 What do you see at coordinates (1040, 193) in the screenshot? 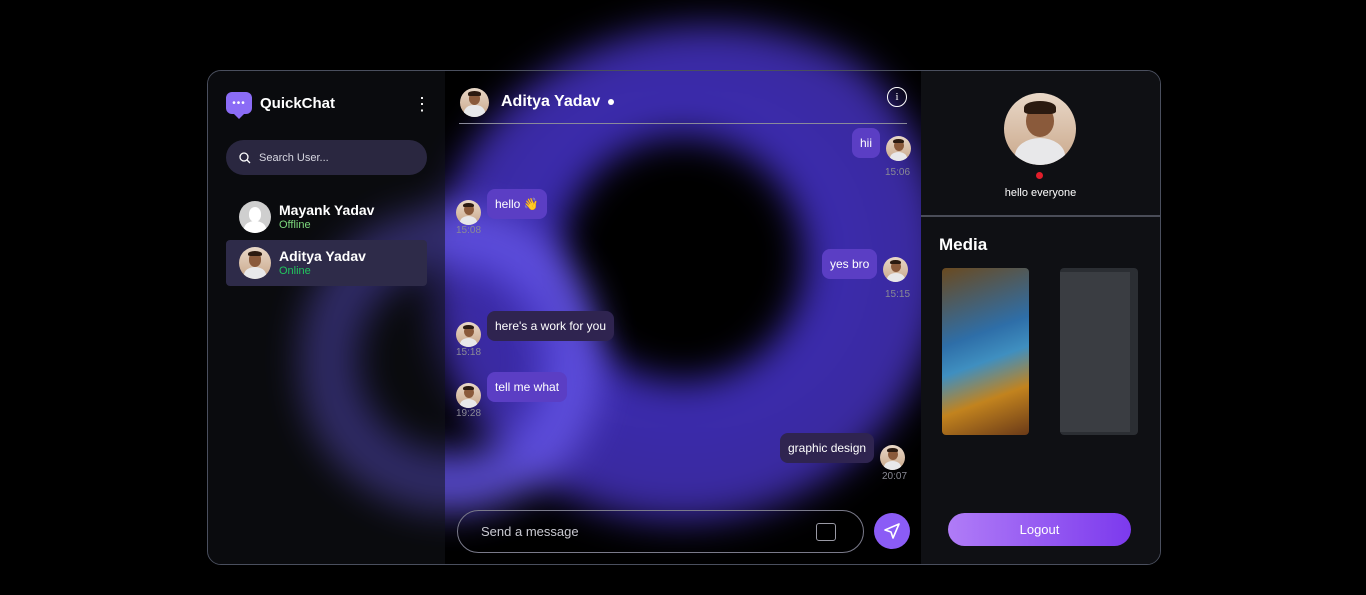
I see `profile-bio: hello everyone` at bounding box center [1040, 193].